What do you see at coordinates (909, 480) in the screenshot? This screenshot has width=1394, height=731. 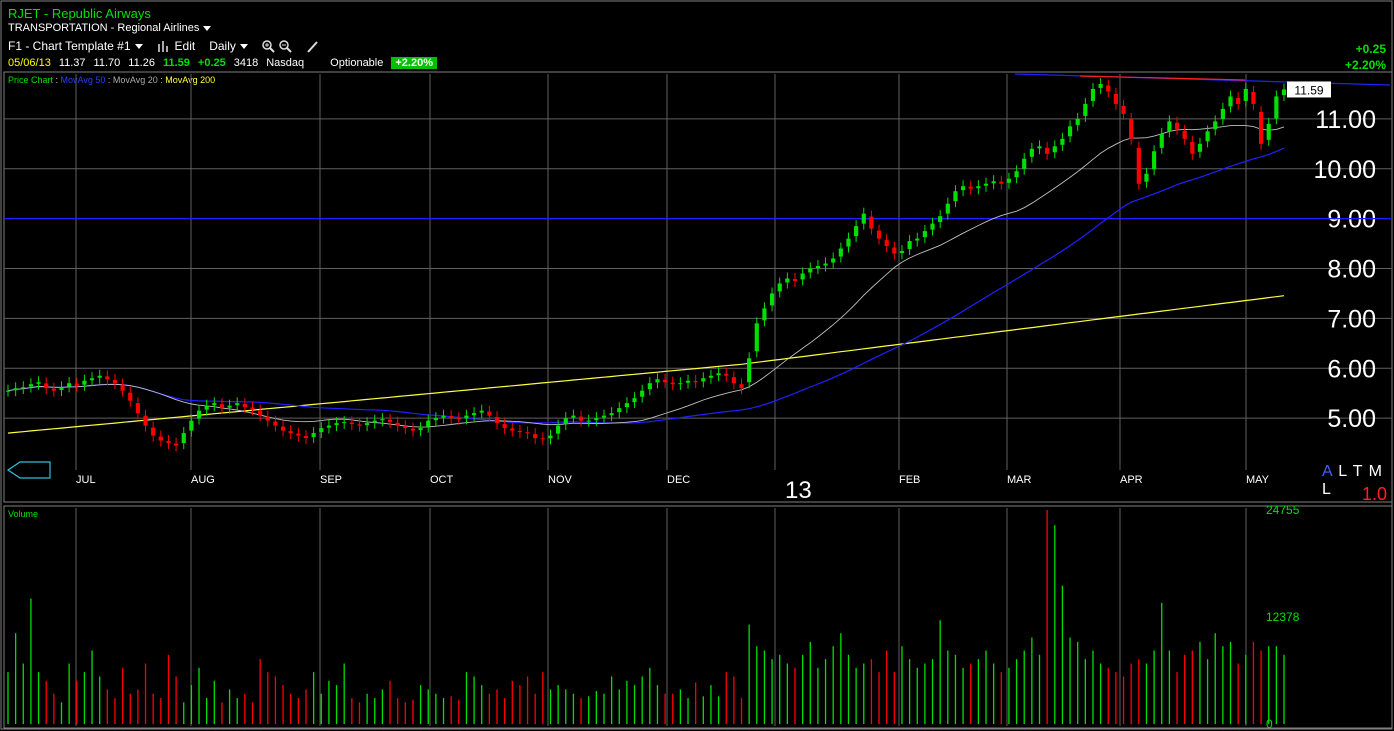 I see `month-label: FEB` at bounding box center [909, 480].